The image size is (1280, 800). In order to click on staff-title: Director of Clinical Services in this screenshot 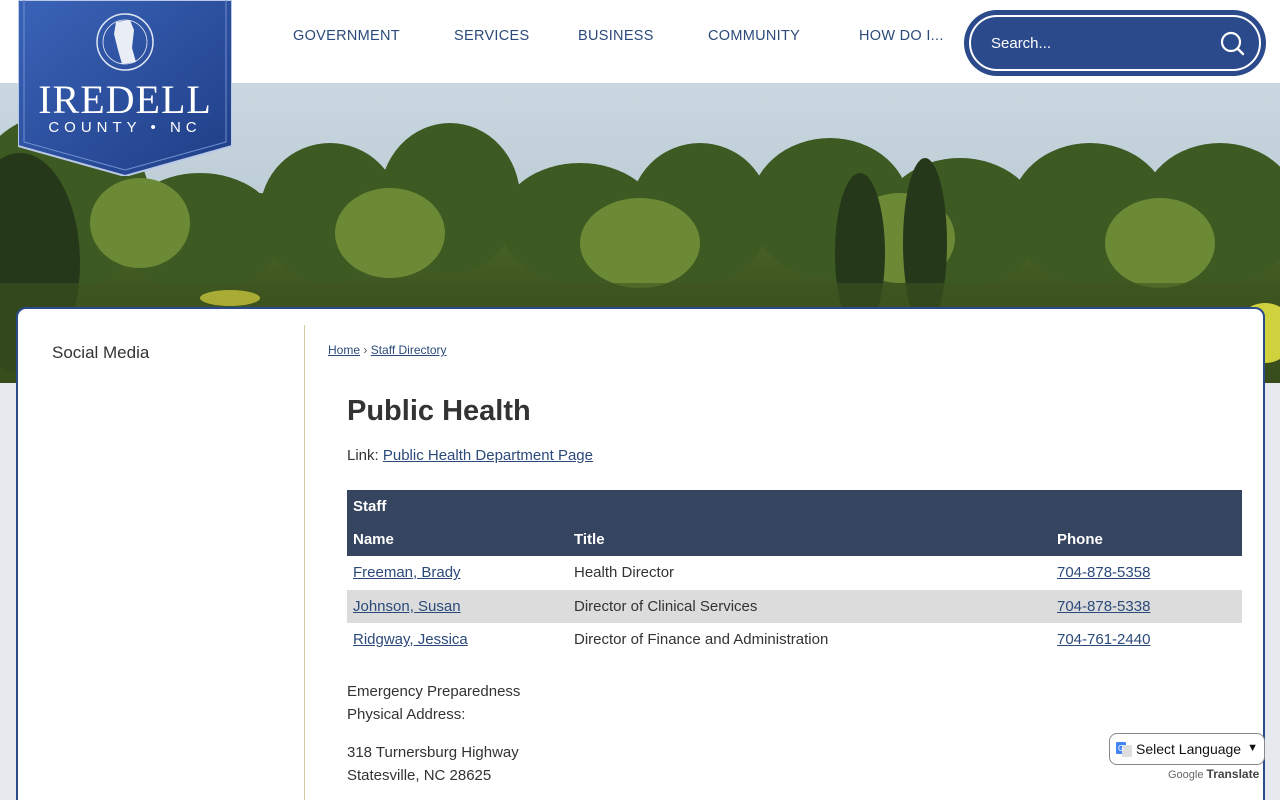, I will do `click(809, 606)`.